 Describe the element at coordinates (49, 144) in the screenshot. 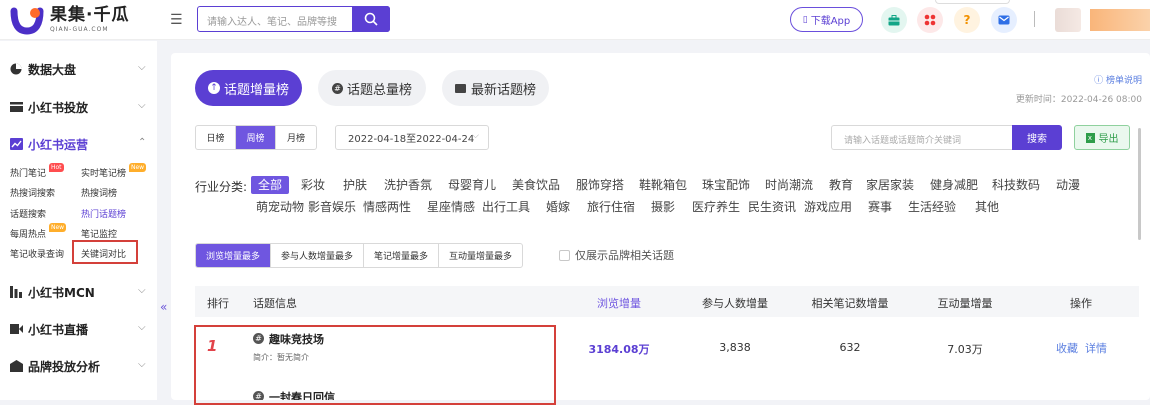

I see `sidebar-section-xhs-operations: 小红书运营` at that location.